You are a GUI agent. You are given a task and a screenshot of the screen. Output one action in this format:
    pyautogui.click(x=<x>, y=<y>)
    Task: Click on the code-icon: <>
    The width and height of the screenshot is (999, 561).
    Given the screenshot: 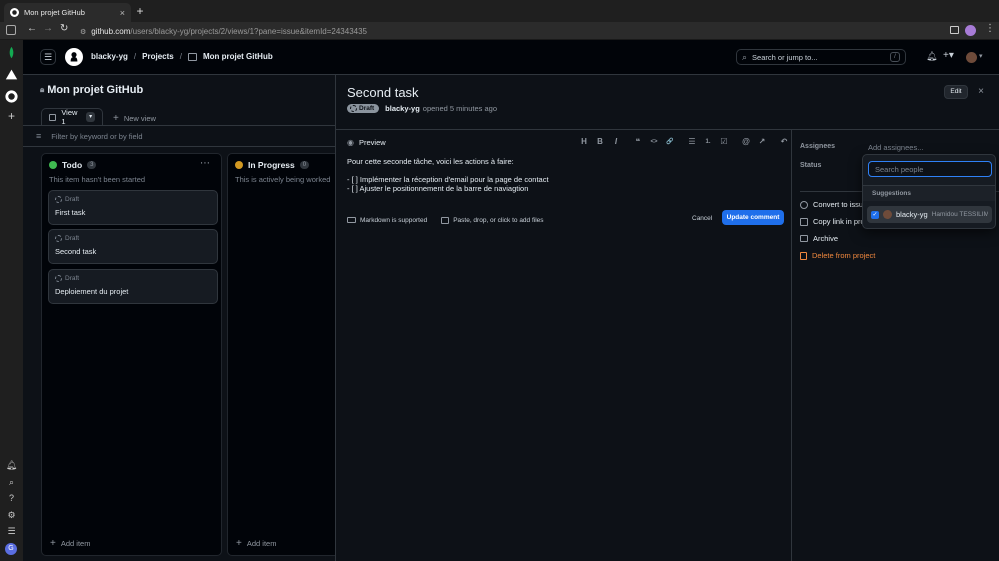 What is the action you would take?
    pyautogui.click(x=654, y=142)
    